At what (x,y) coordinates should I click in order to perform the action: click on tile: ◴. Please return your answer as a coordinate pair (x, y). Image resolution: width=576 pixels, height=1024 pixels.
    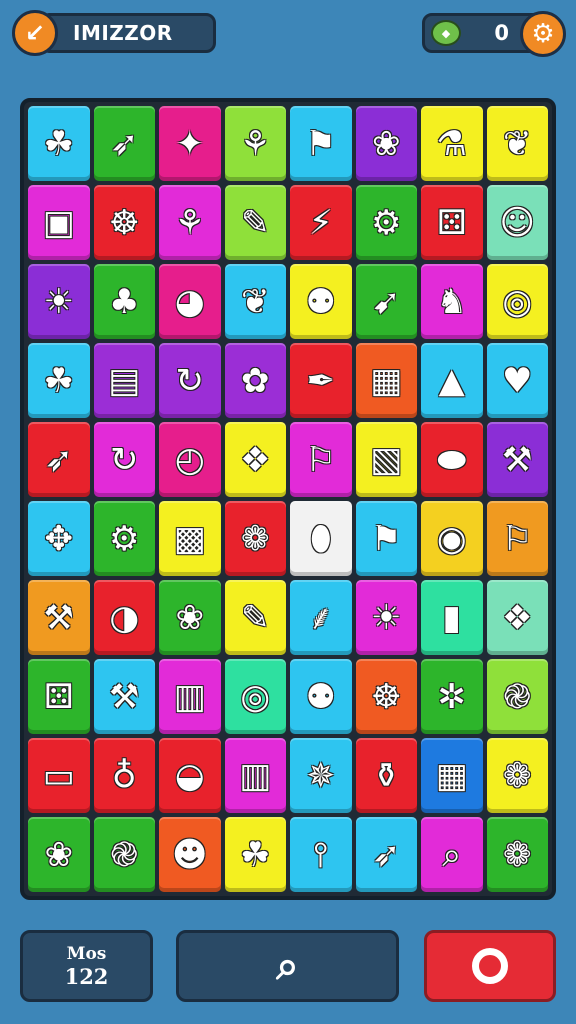
    Looking at the image, I should click on (190, 459).